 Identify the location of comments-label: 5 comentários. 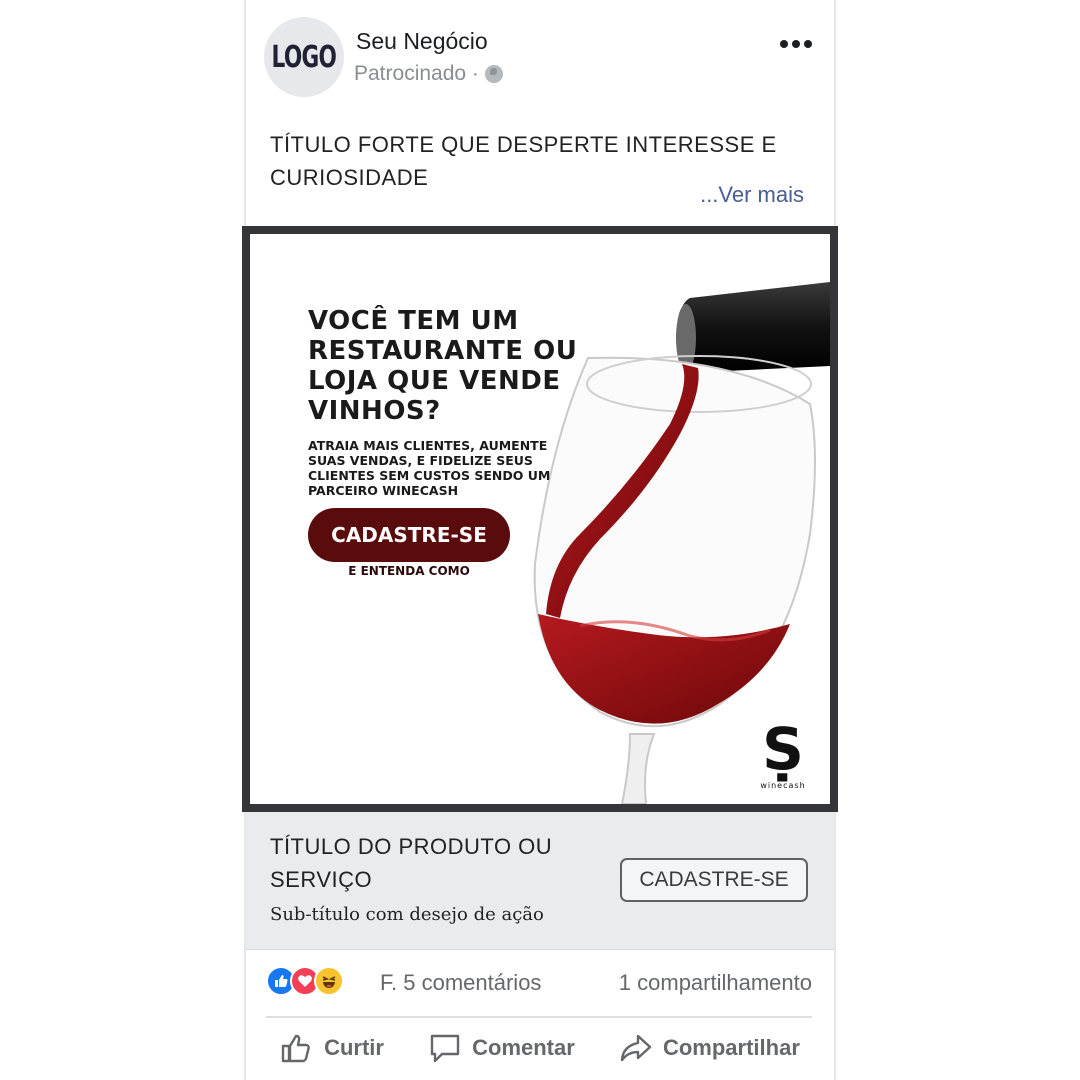
(472, 982).